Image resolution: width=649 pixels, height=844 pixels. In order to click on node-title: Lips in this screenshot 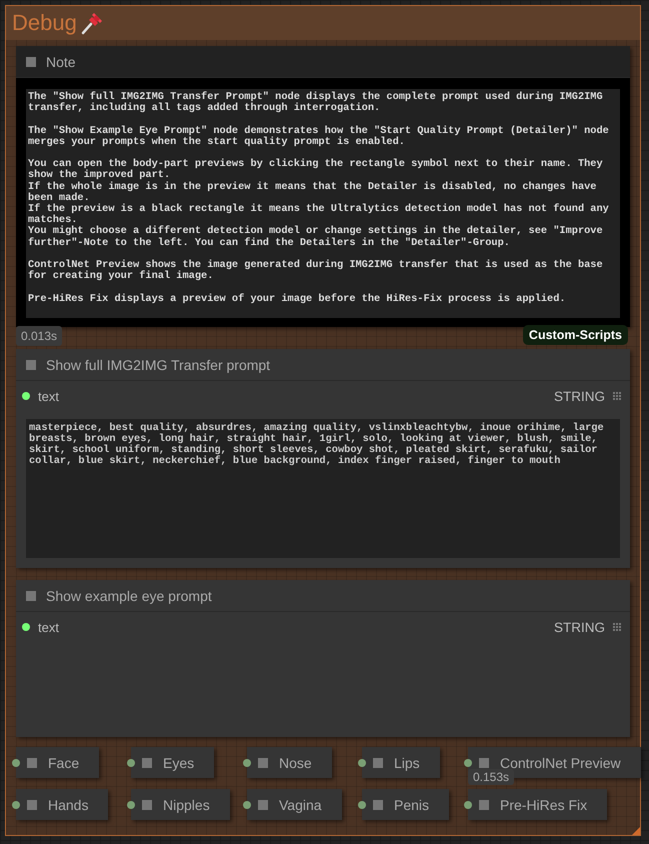, I will do `click(407, 762)`.